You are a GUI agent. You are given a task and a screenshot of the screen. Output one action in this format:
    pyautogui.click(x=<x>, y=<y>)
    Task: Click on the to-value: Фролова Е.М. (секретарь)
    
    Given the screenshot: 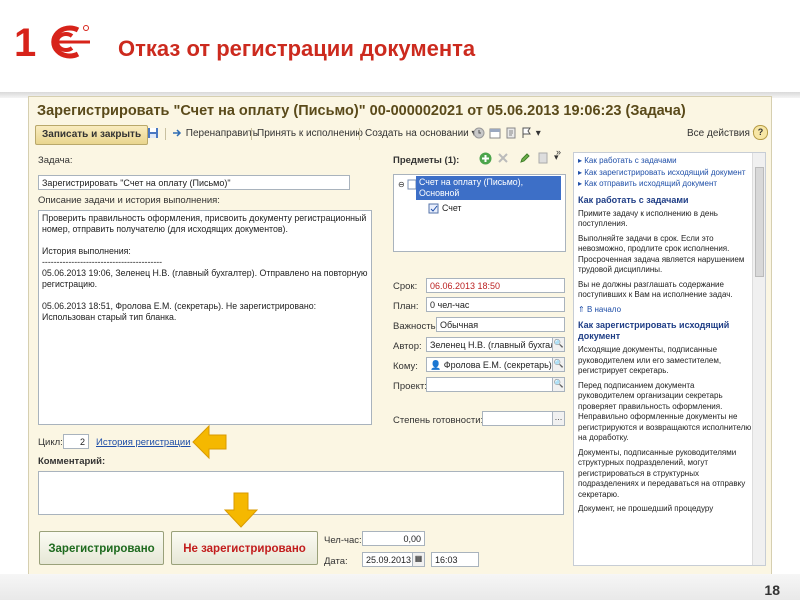 What is the action you would take?
    pyautogui.click(x=497, y=365)
    